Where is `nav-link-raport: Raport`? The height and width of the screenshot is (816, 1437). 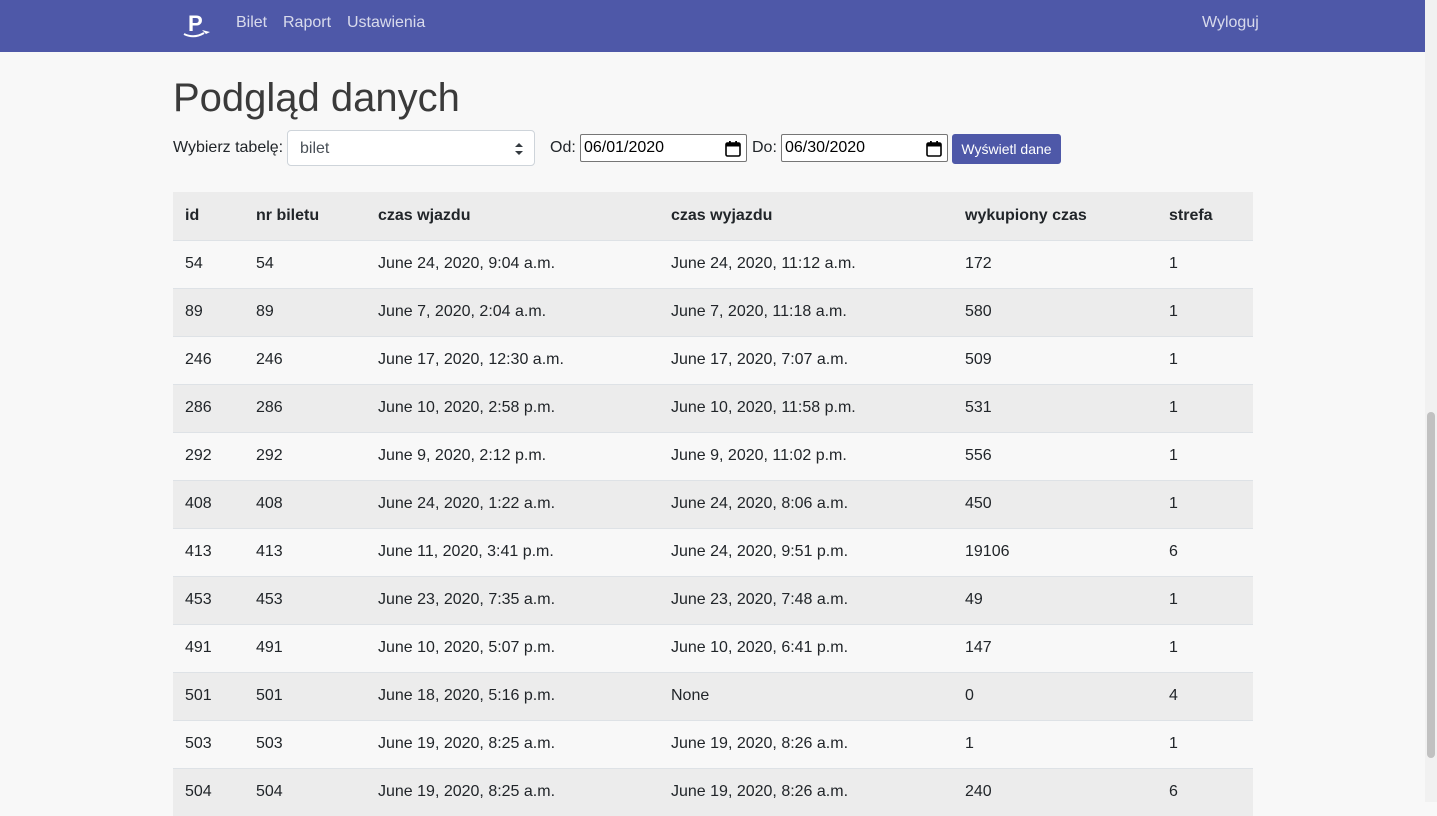
nav-link-raport: Raport is located at coordinates (307, 23).